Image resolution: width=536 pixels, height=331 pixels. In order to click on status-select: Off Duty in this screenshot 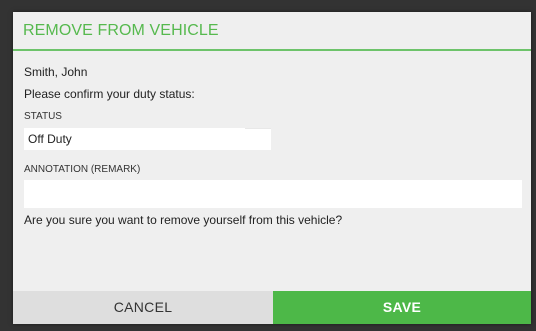, I will do `click(147, 139)`.